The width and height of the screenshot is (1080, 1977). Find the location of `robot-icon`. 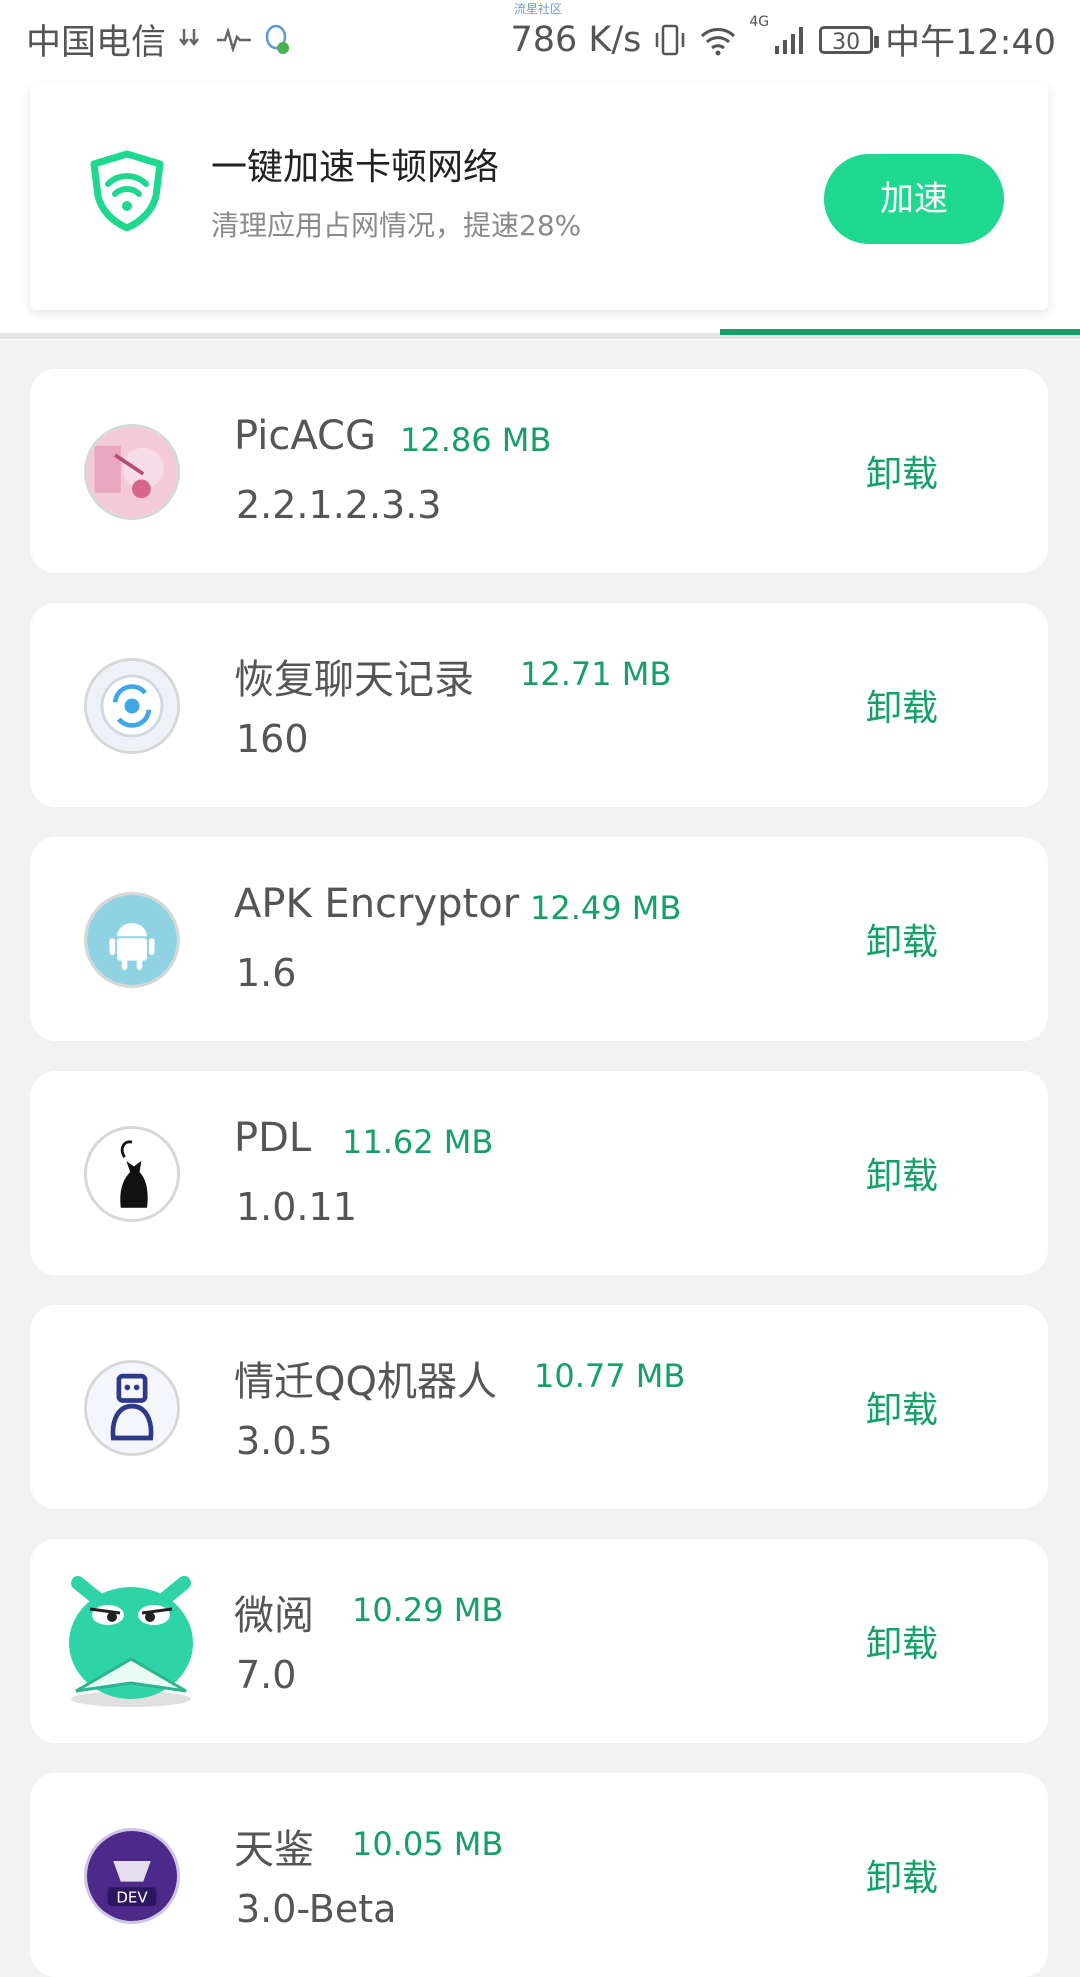

robot-icon is located at coordinates (132, 1408).